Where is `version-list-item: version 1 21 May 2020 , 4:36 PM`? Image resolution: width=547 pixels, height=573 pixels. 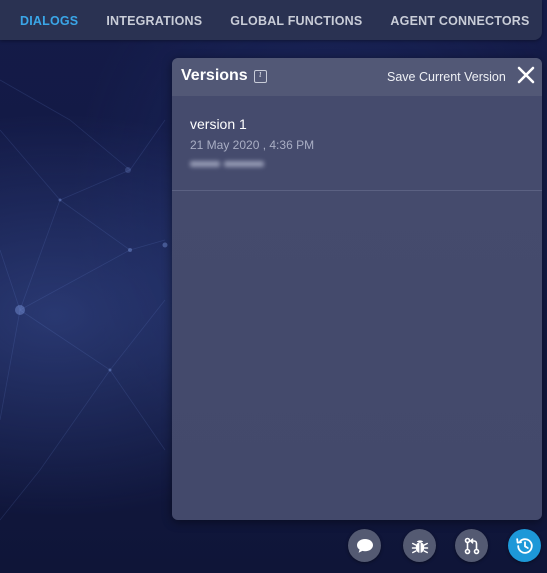
version-list-item: version 1 21 May 2020 , 4:36 PM is located at coordinates (357, 143).